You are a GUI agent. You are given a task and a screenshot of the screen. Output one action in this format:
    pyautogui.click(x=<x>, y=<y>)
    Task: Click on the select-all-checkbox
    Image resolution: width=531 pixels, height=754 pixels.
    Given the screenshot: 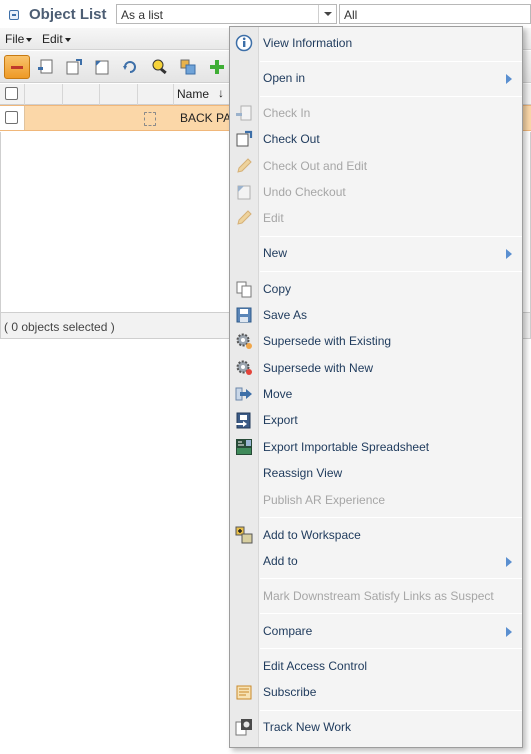 What is the action you would take?
    pyautogui.click(x=11, y=93)
    